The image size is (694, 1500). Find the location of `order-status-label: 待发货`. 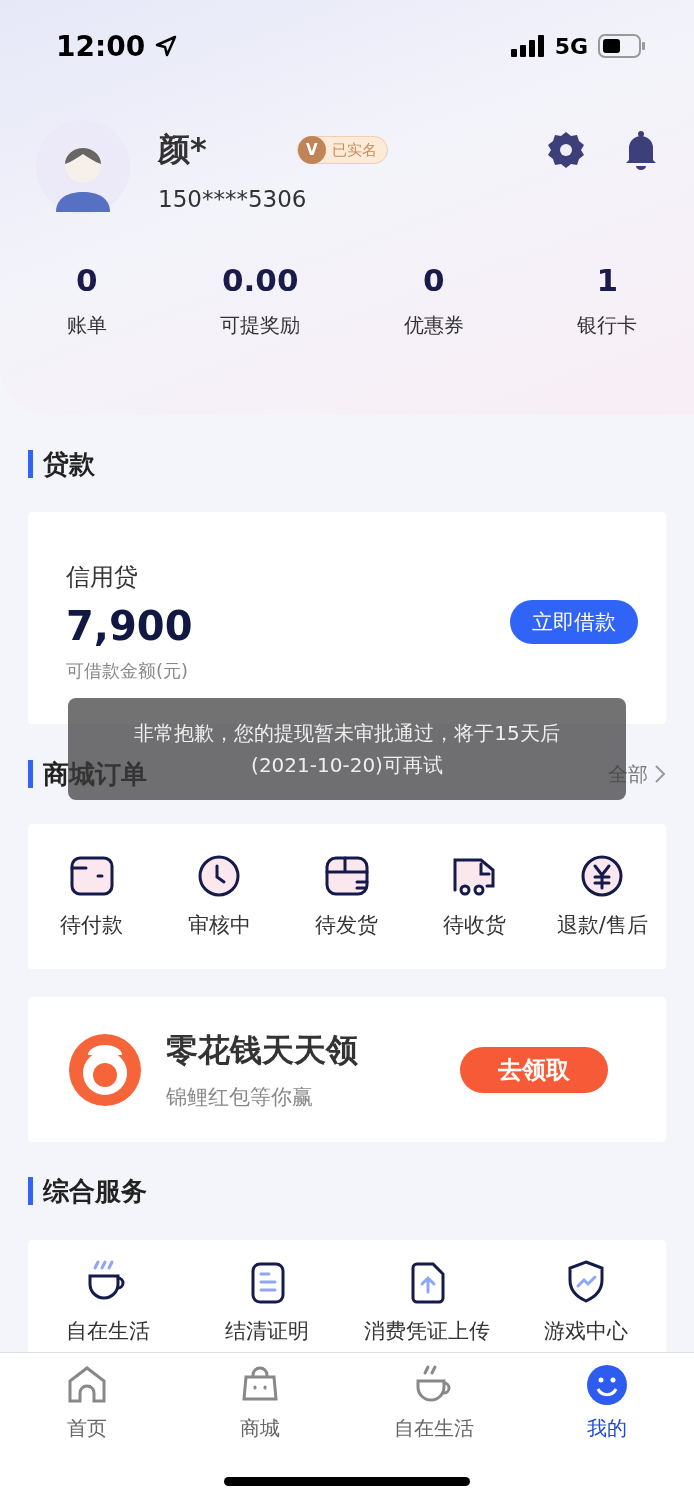

order-status-label: 待发货 is located at coordinates (347, 926).